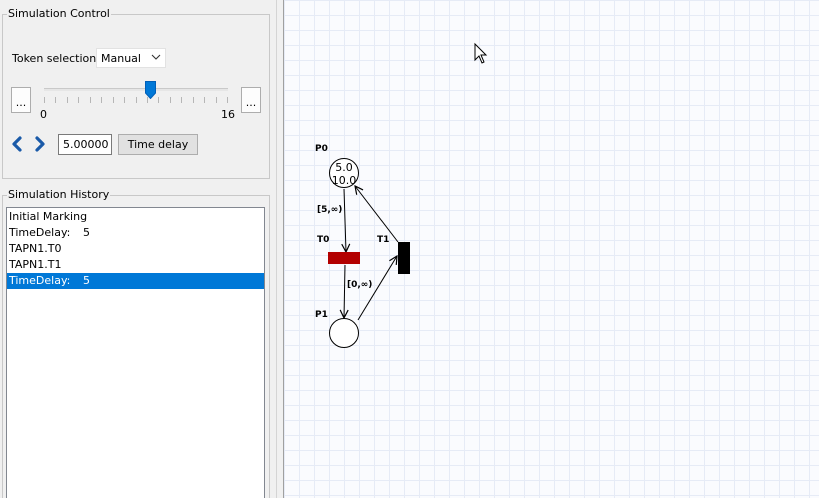 This screenshot has height=498, width=819. Describe the element at coordinates (280, 249) in the screenshot. I see `split-pane-divider` at that location.